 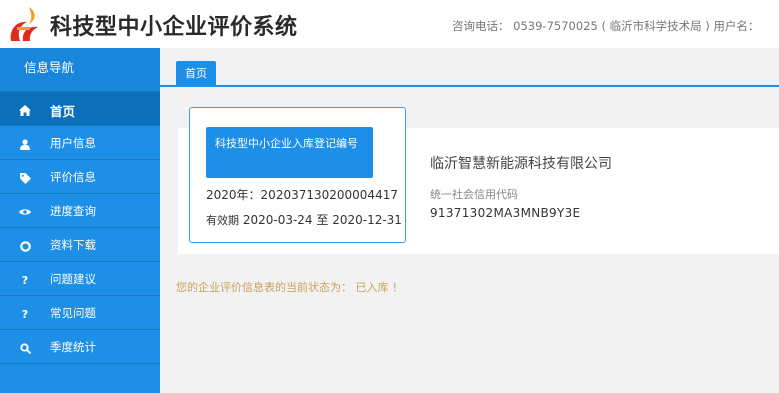 What do you see at coordinates (25, 144) in the screenshot?
I see `user-icon` at bounding box center [25, 144].